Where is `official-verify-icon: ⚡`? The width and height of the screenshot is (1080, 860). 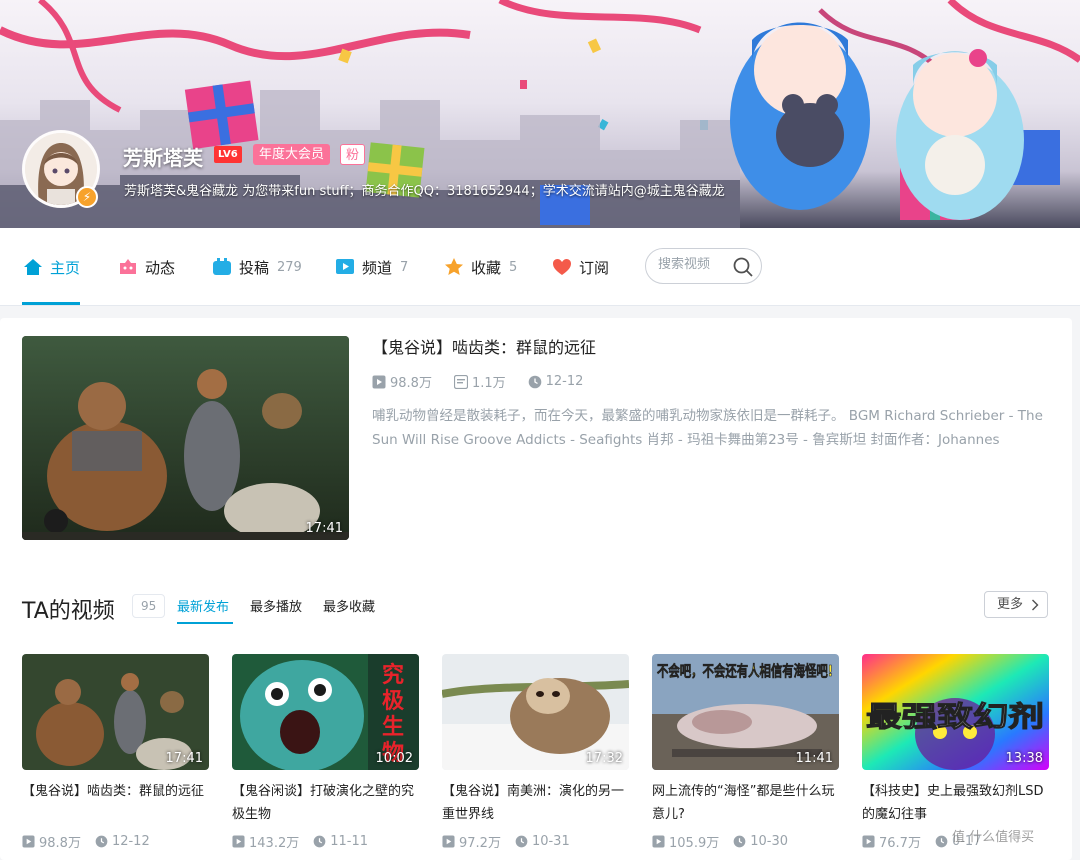 official-verify-icon: ⚡ is located at coordinates (87, 197).